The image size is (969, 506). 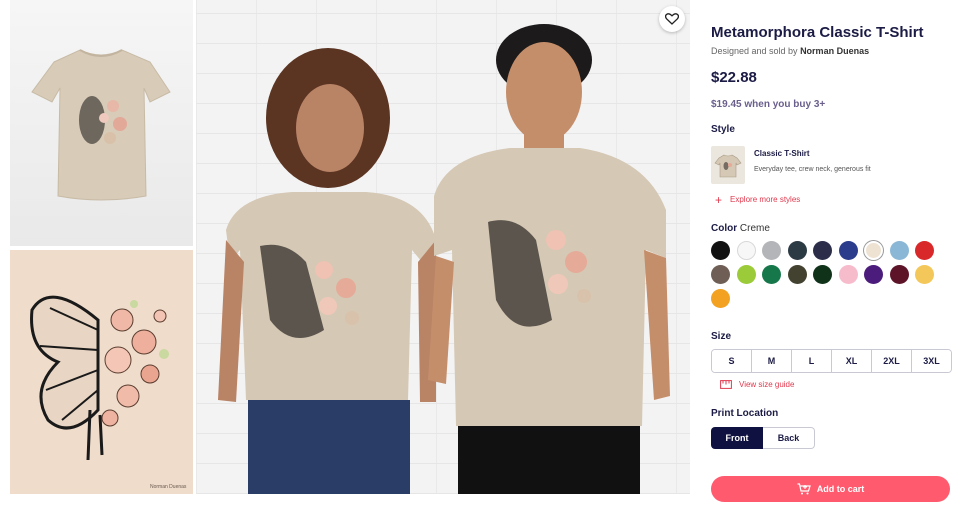 I want to click on print-front-button: Front, so click(x=737, y=438).